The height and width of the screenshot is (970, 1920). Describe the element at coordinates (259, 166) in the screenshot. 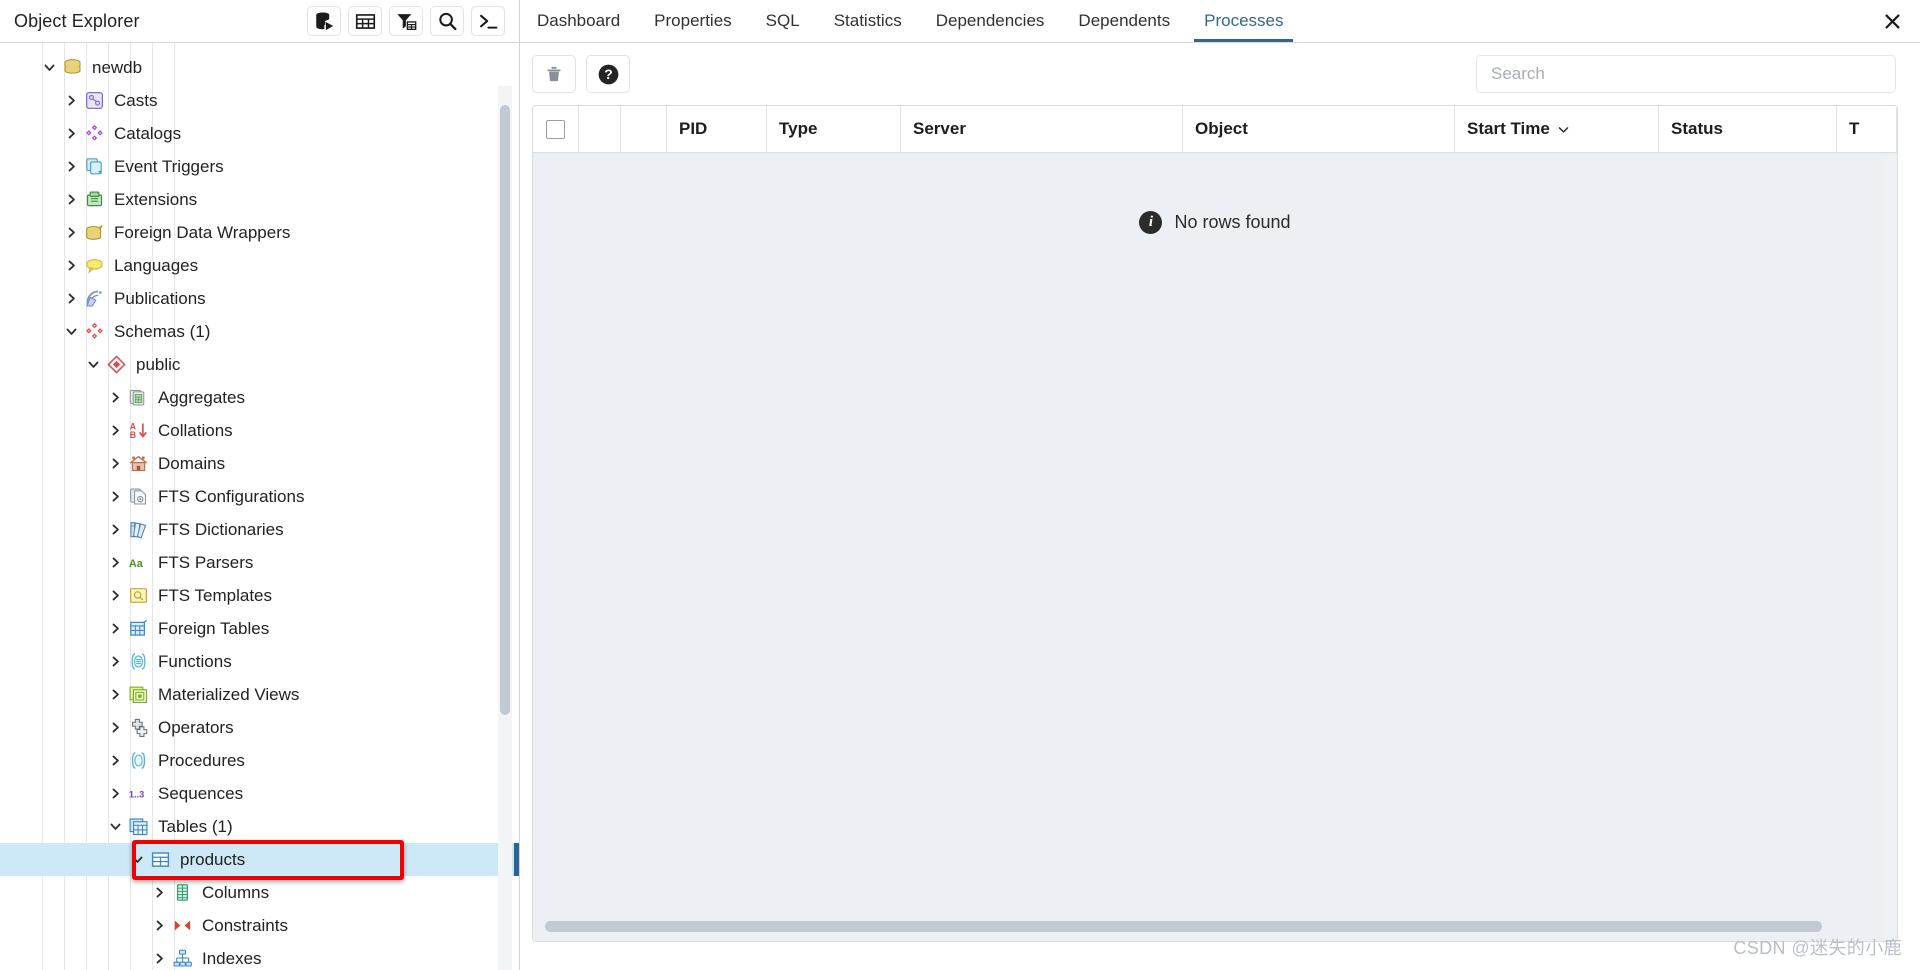

I see `tree-item-event-triggers: Event Triggers` at that location.